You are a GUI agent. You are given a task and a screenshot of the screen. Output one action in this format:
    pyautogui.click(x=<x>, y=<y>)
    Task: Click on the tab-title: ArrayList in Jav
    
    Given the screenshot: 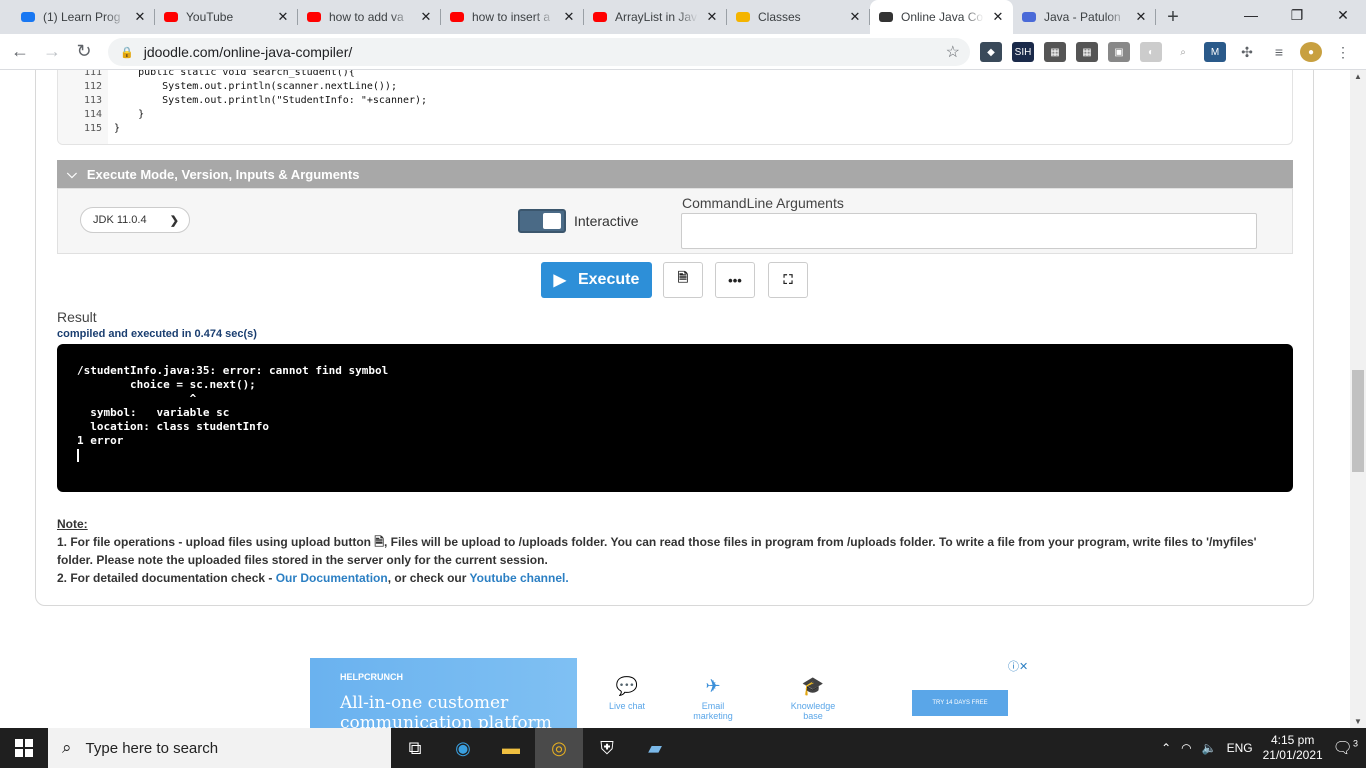 What is the action you would take?
    pyautogui.click(x=656, y=17)
    